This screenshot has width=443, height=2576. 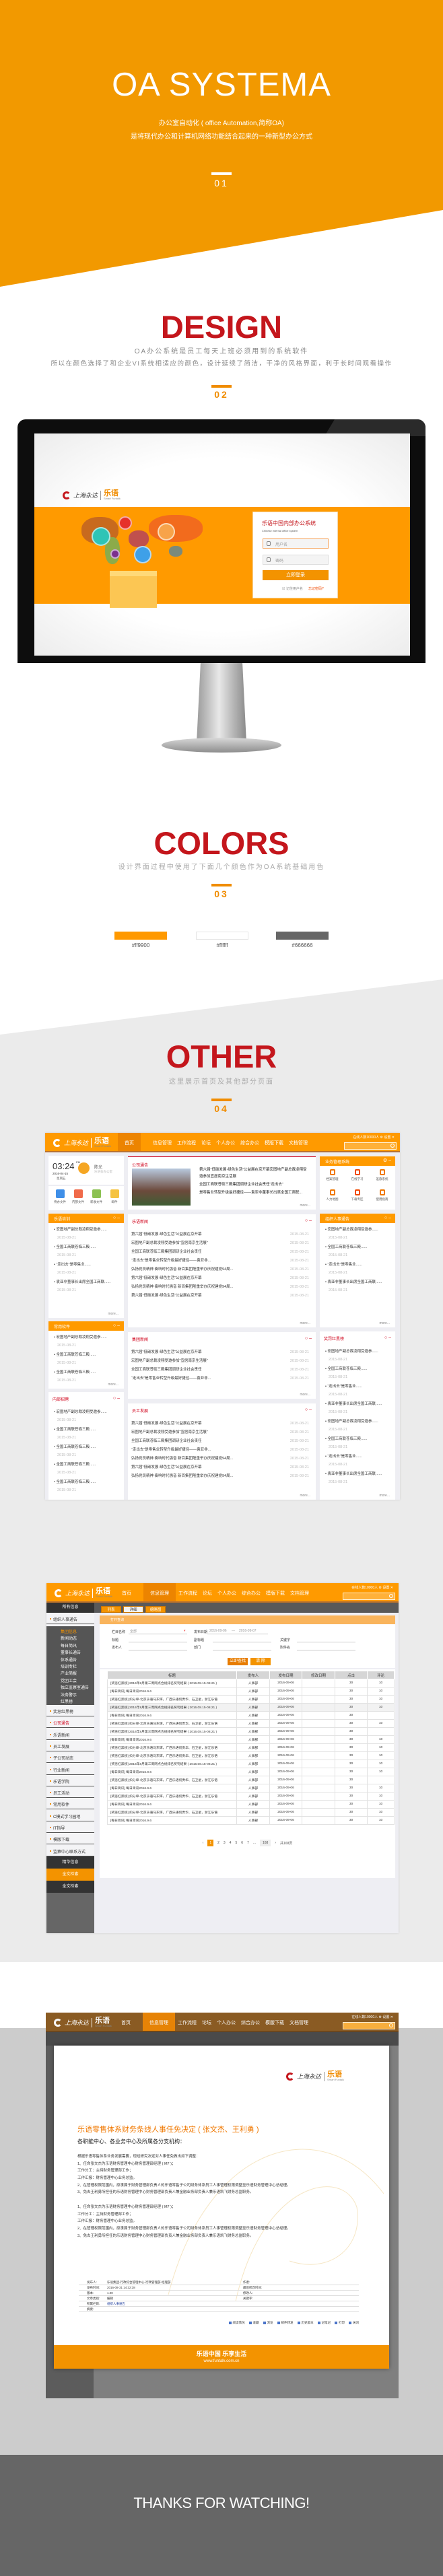 I want to click on remember-checkbox: ☑ 记住用户名, so click(x=292, y=588).